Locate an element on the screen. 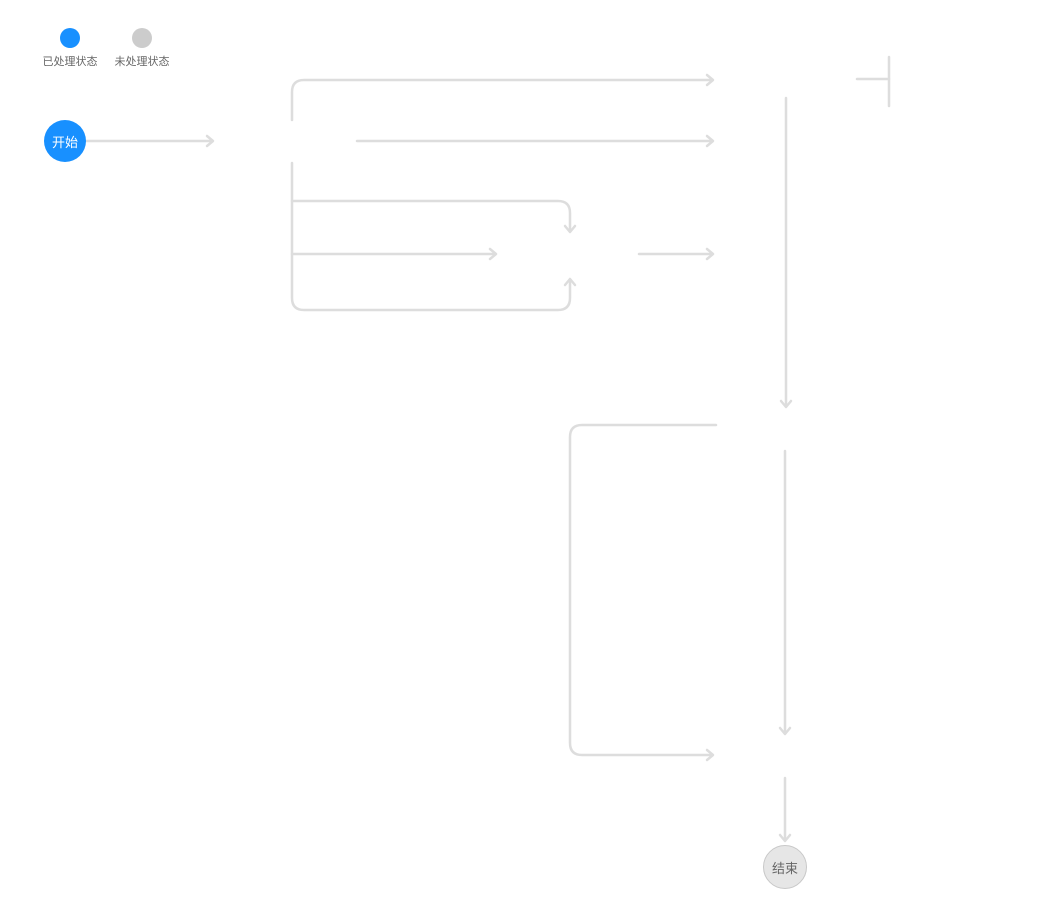  connector-loop-back is located at coordinates (643, 590).